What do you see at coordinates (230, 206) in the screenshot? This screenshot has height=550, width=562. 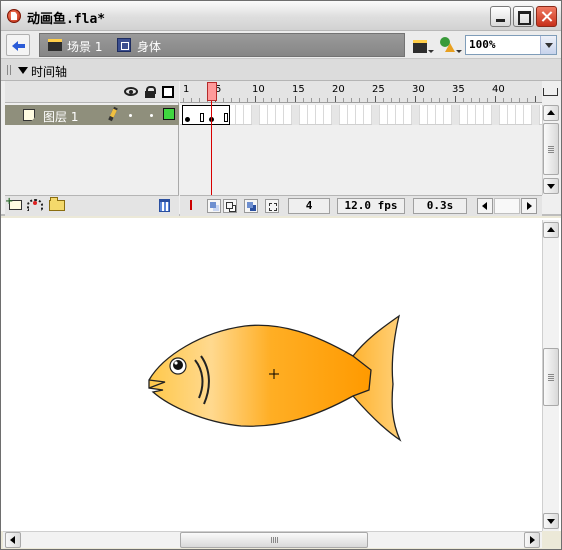 I see `onion-skin-outlines-icon` at bounding box center [230, 206].